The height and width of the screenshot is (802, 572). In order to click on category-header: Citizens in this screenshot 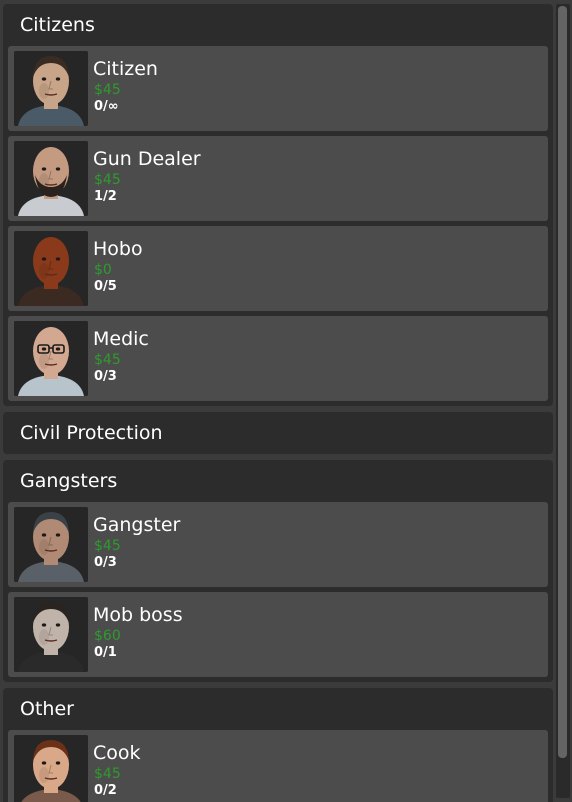, I will do `click(278, 25)`.